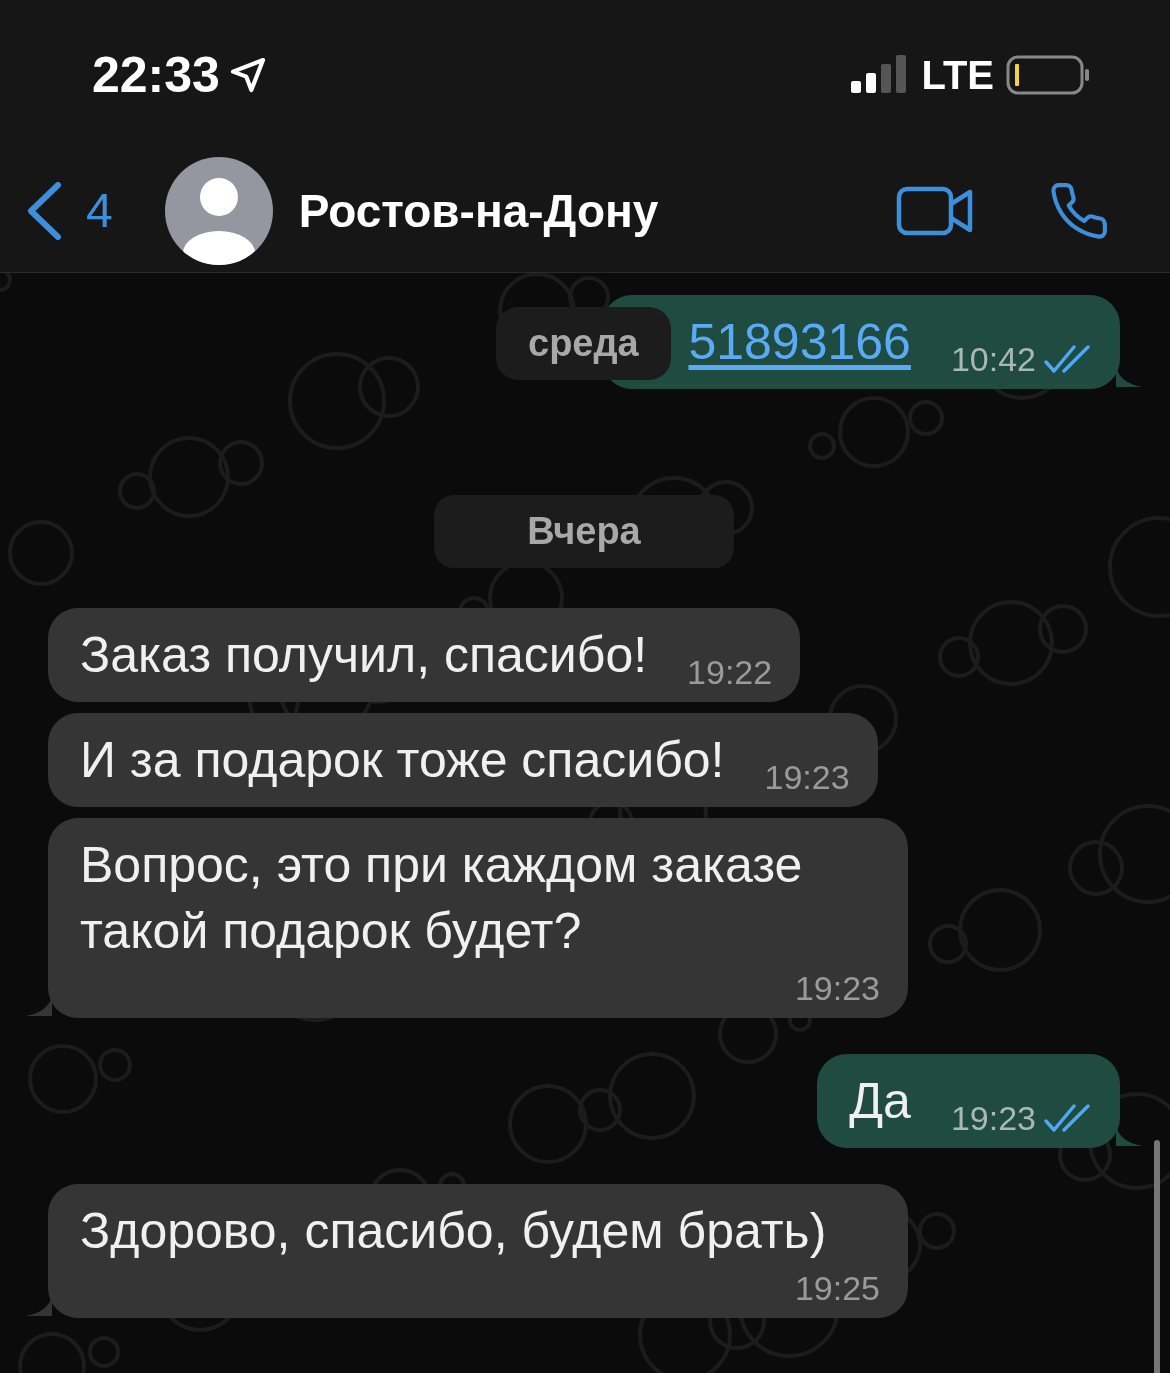 The width and height of the screenshot is (1170, 1373). Describe the element at coordinates (730, 672) in the screenshot. I see `message-time: 19:22` at that location.